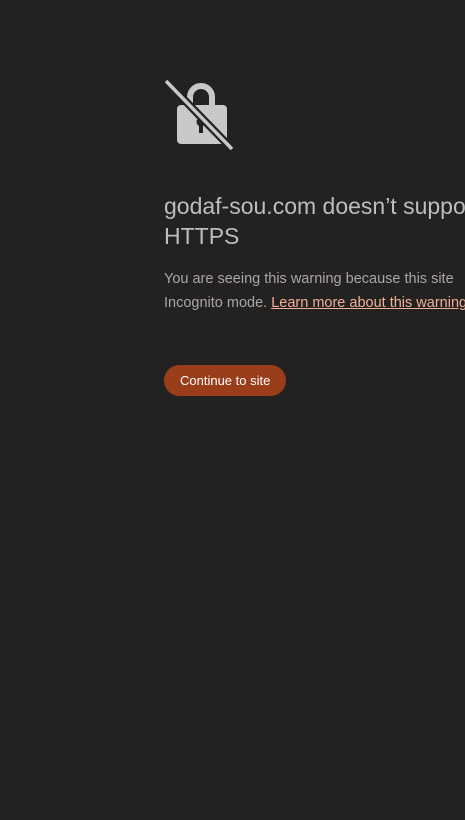 The height and width of the screenshot is (820, 465). I want to click on description-incognito-text: Incognito mode., so click(216, 303).